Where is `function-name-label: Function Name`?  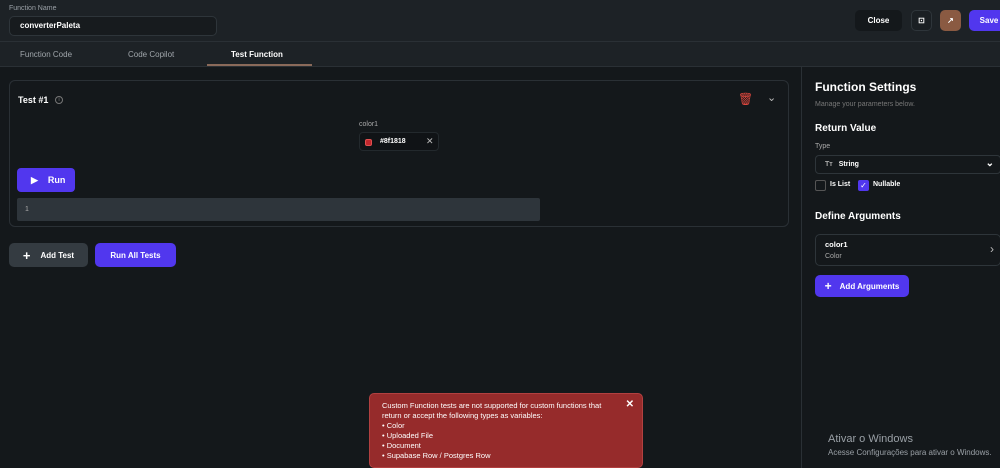 function-name-label: Function Name is located at coordinates (33, 8).